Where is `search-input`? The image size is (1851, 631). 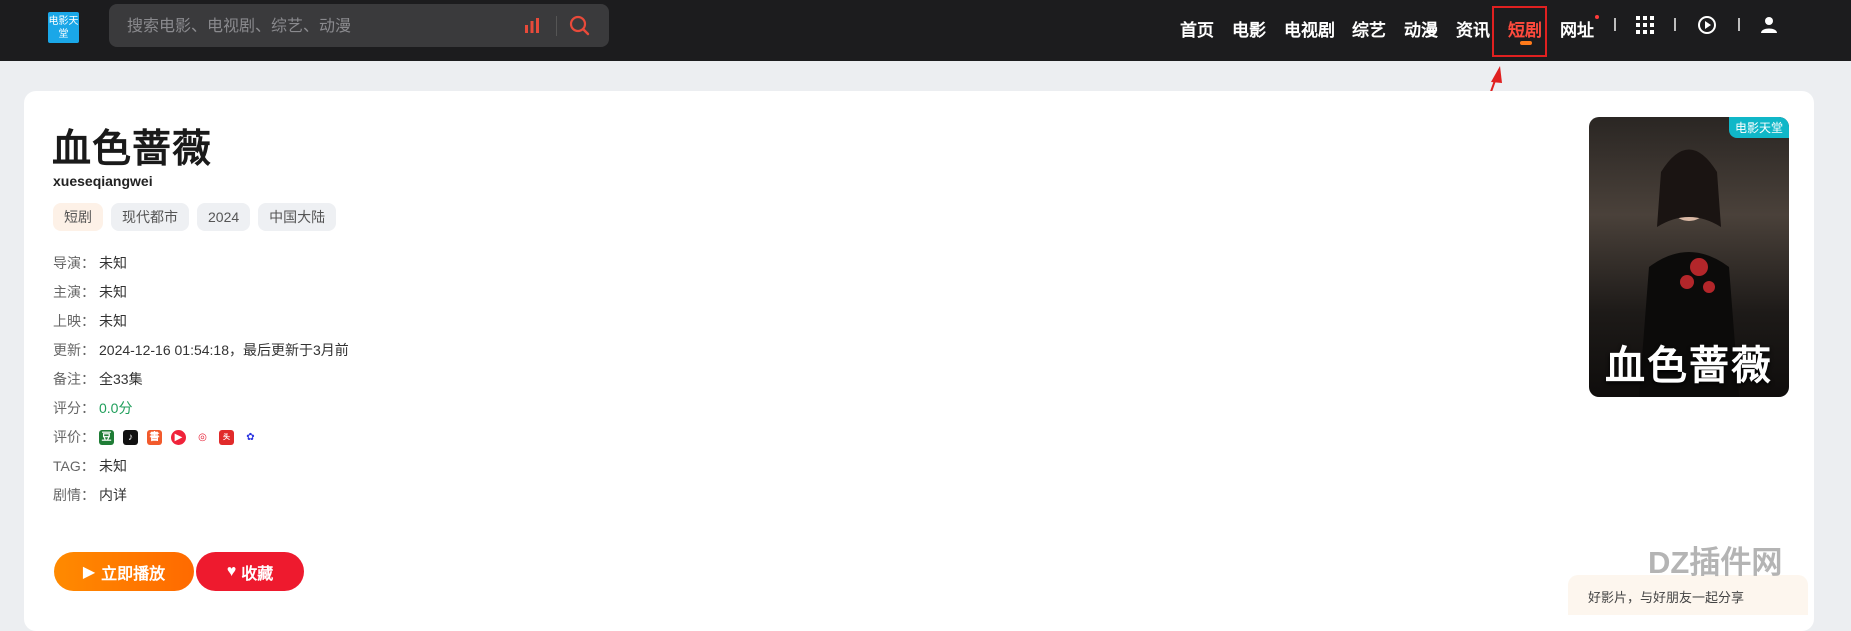 search-input is located at coordinates (317, 26).